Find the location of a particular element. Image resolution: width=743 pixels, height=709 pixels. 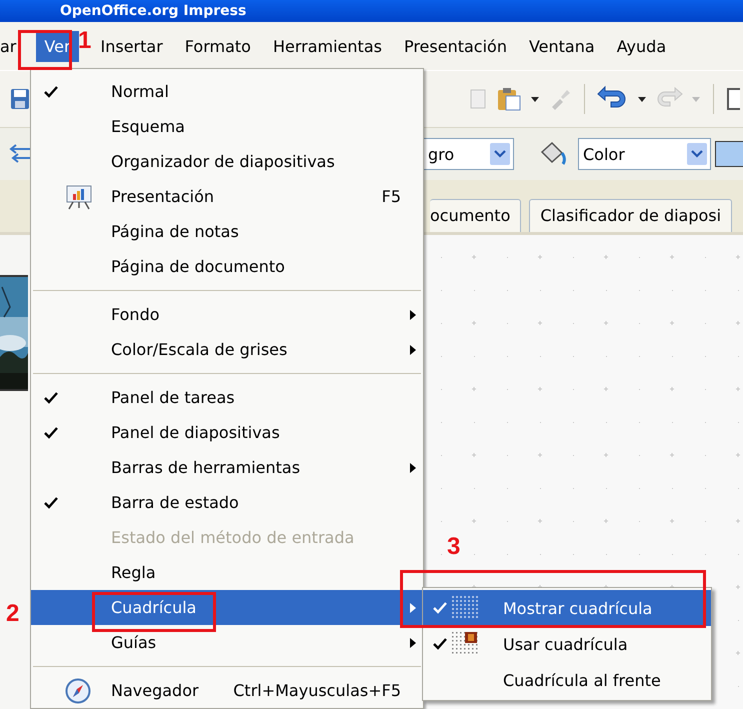

tab: Clasificador de diaposi is located at coordinates (630, 215).